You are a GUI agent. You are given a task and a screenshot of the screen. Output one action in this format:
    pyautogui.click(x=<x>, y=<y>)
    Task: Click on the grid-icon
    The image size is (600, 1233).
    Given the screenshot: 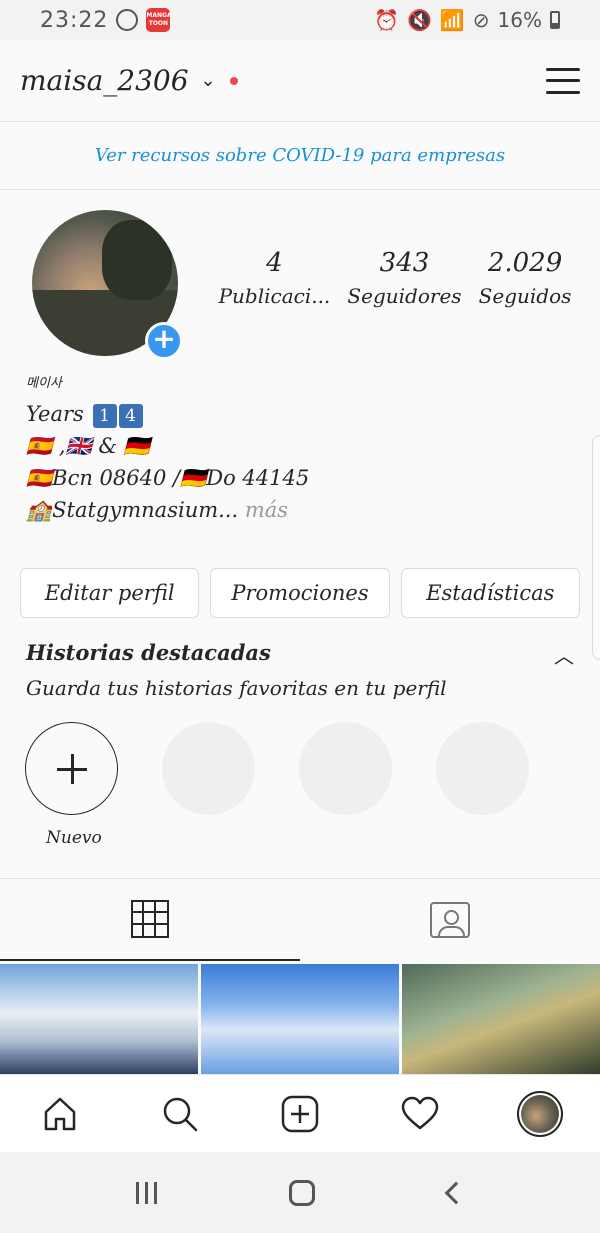 What is the action you would take?
    pyautogui.click(x=150, y=919)
    